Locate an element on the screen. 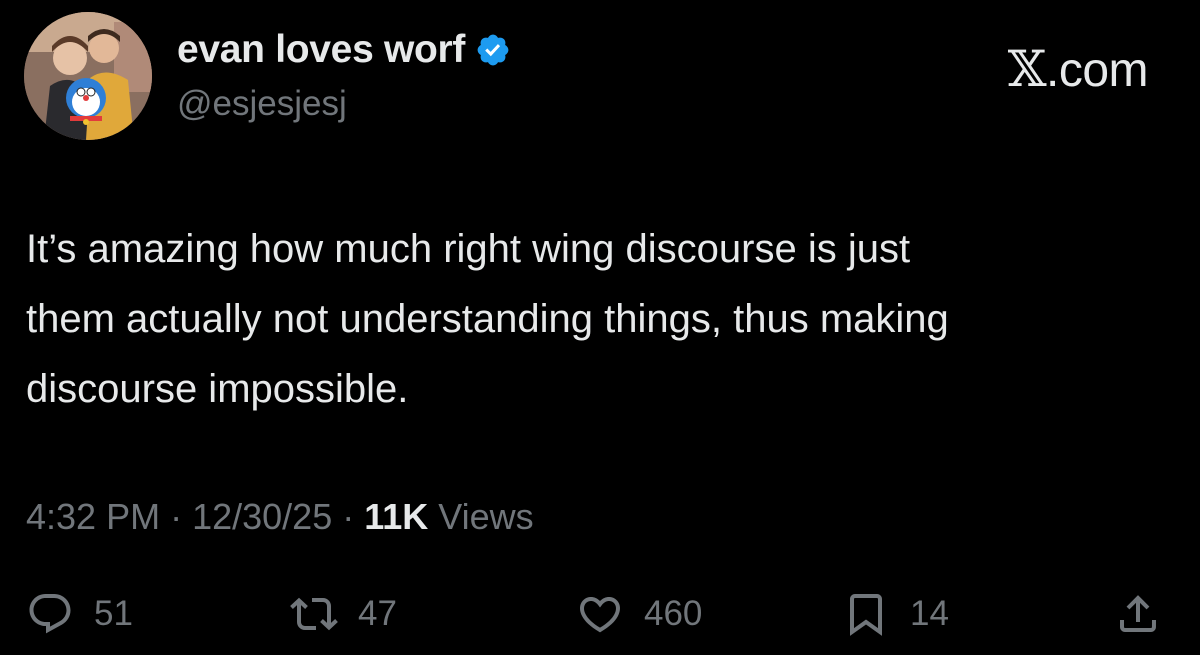  bookmark-icon is located at coordinates (866, 614).